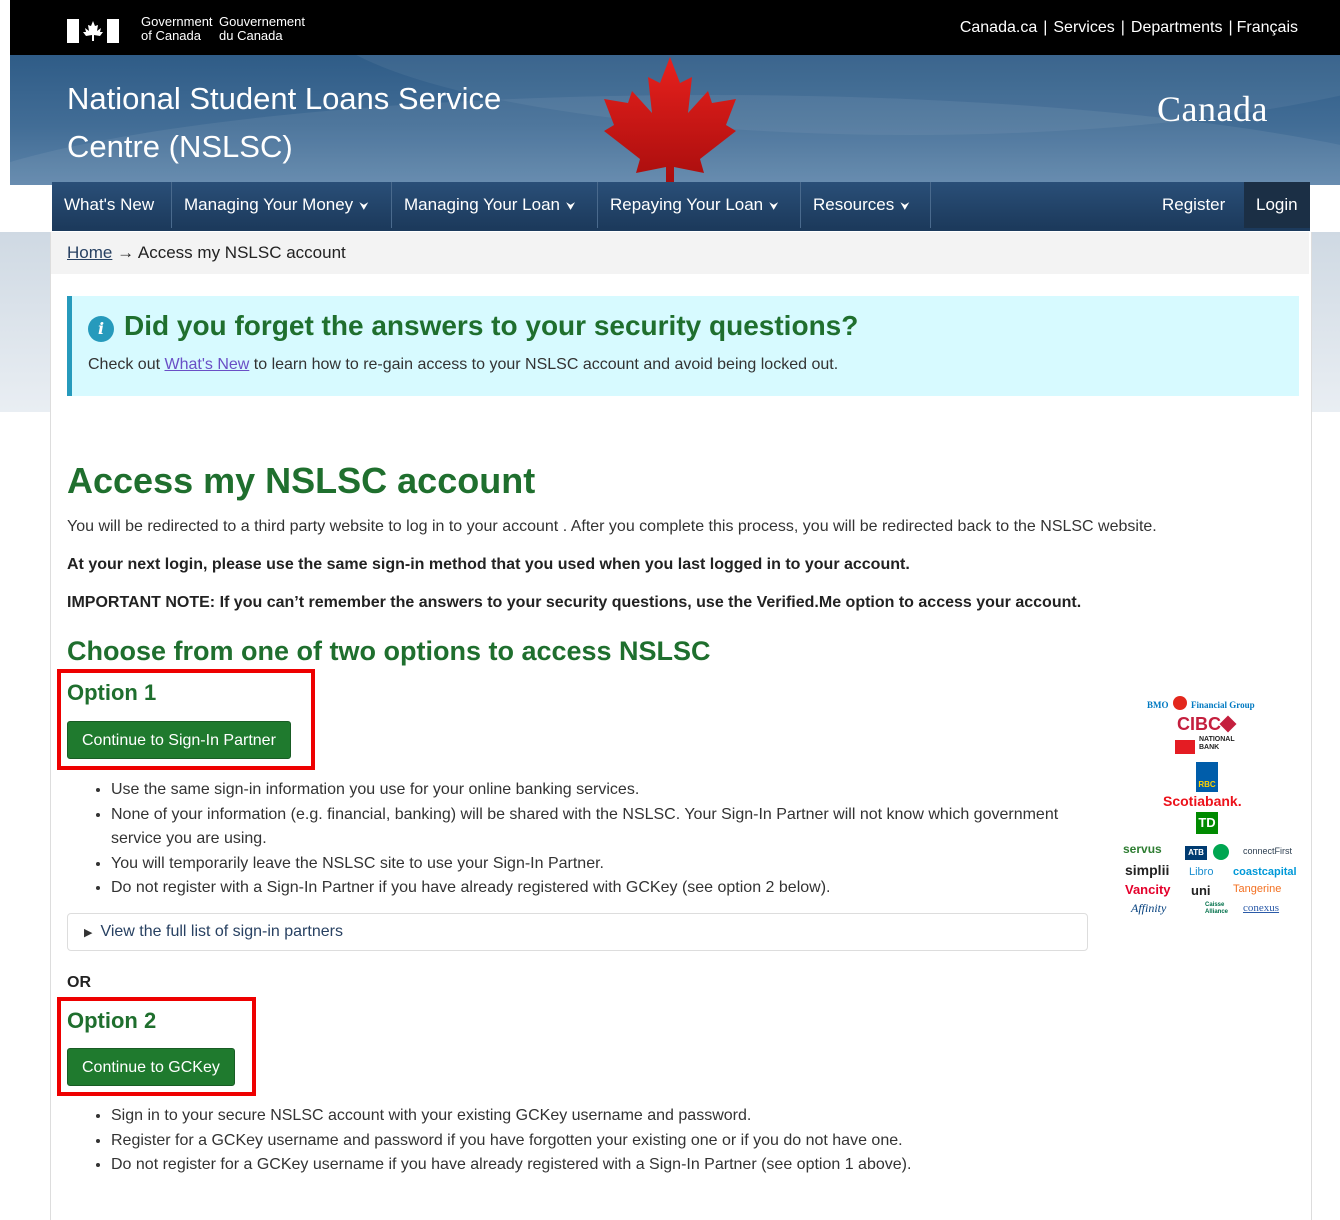  I want to click on national-bank-icon, so click(1185, 747).